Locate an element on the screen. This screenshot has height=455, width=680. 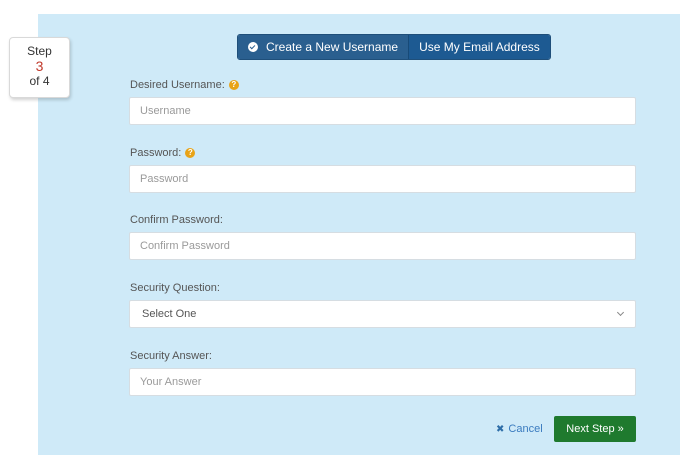
create-username-button: Create a New Username is located at coordinates (323, 47).